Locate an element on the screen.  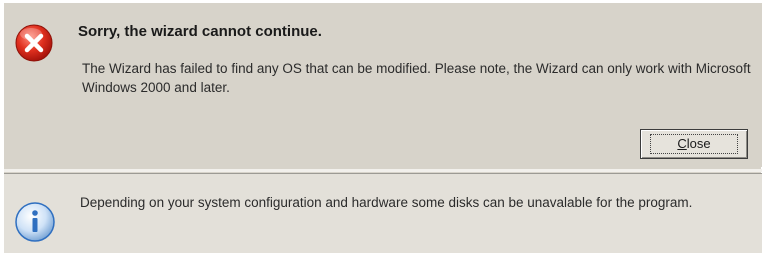
close-button-label: Close is located at coordinates (694, 144).